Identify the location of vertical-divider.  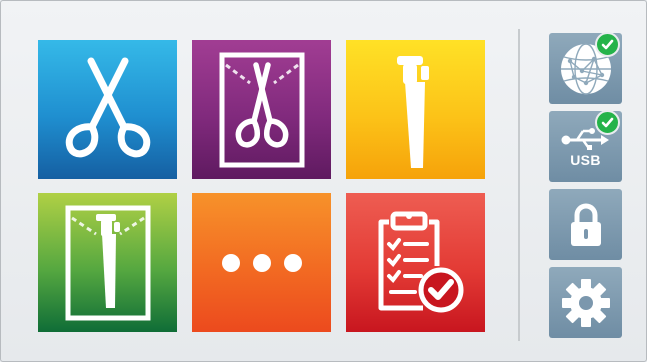
(519, 185).